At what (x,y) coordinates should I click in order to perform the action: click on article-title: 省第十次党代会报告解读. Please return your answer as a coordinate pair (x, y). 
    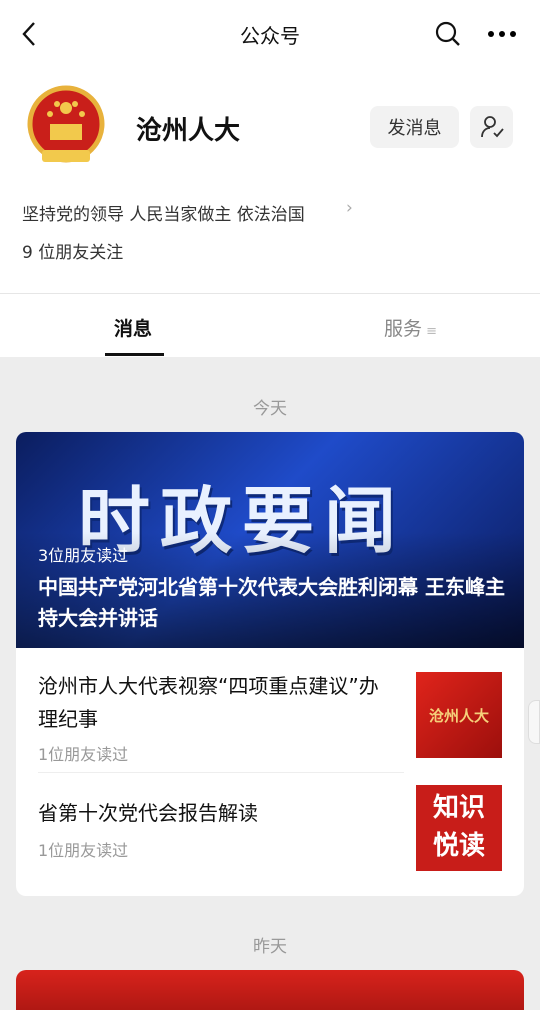
    Looking at the image, I should click on (148, 813).